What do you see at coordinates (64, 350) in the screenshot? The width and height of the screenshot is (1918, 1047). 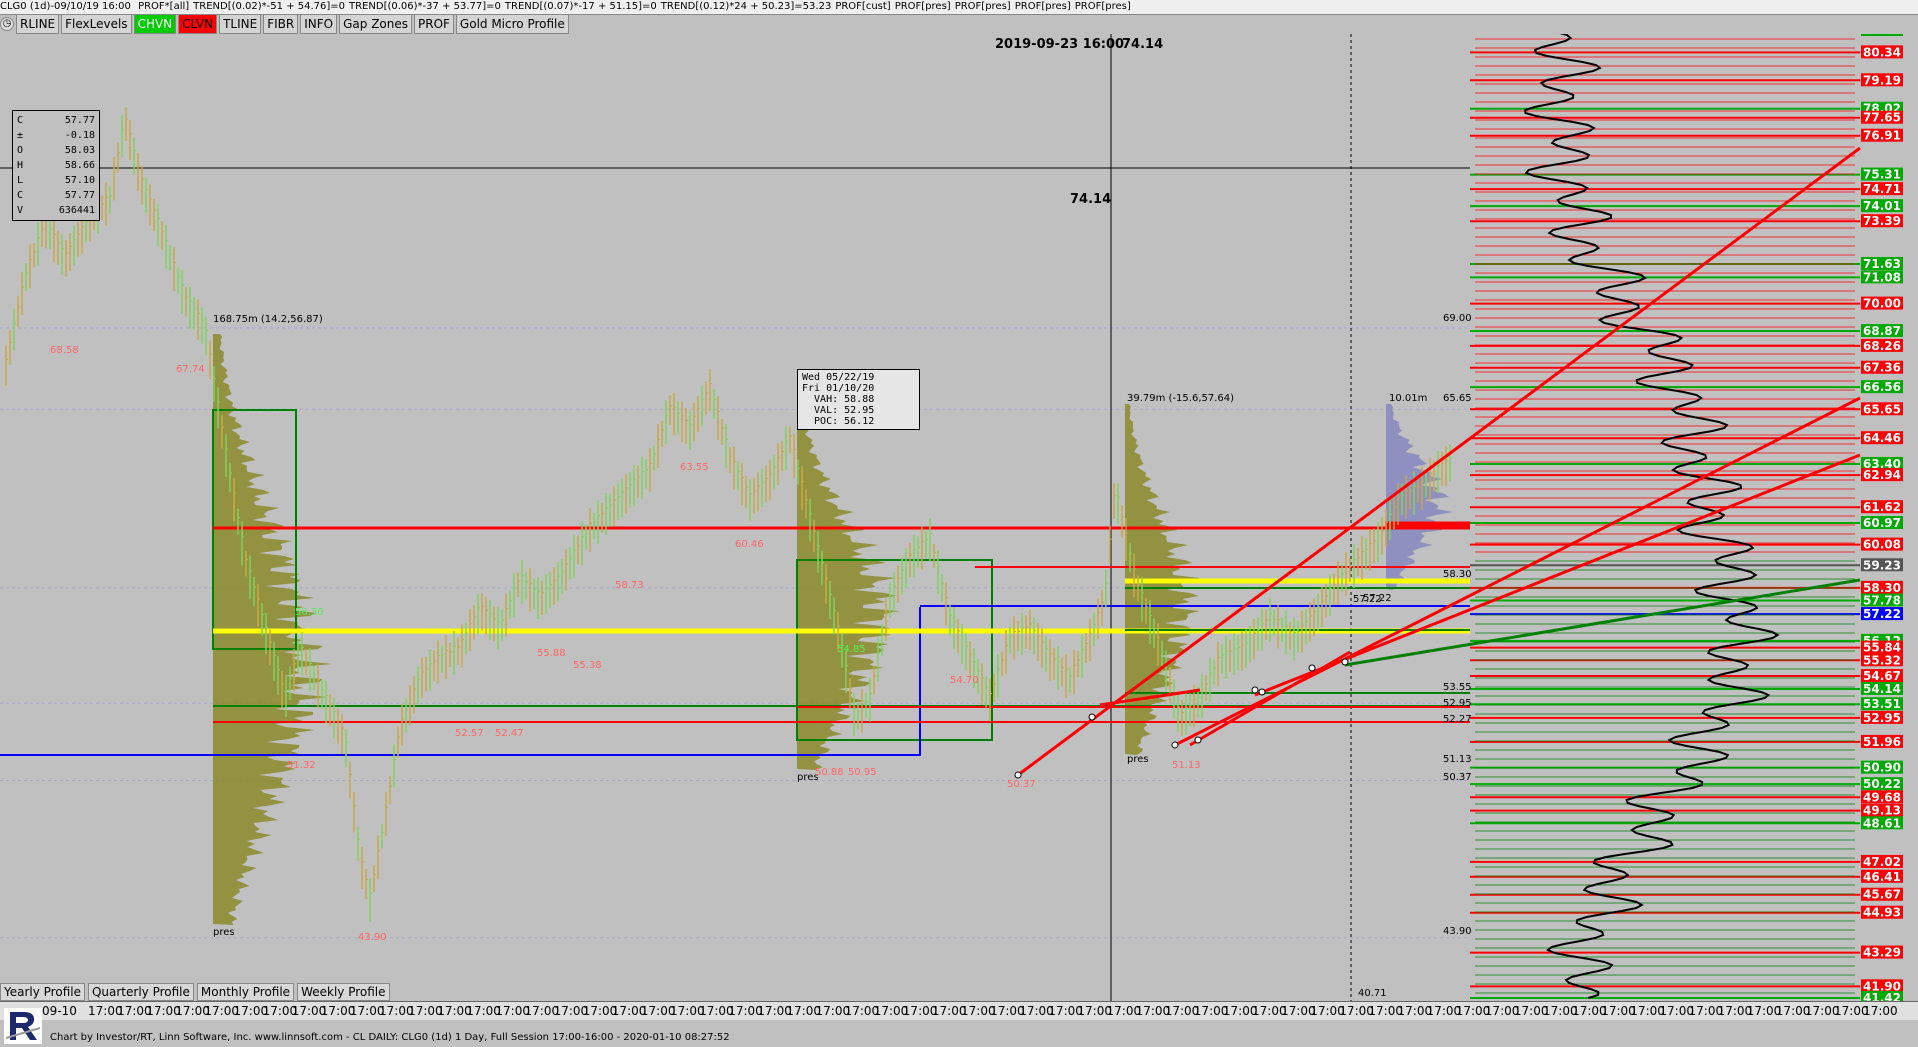 I see `swing-price-label: 68.58` at bounding box center [64, 350].